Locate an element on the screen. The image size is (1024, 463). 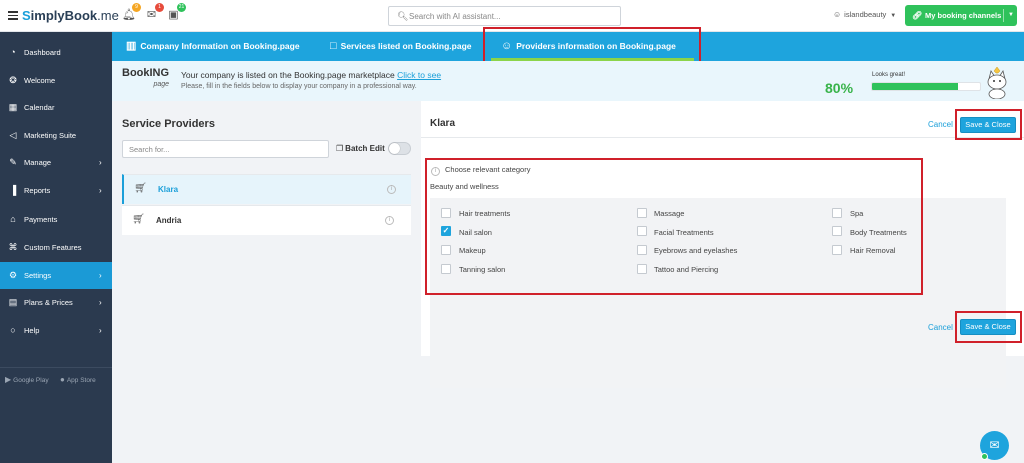
tag-icon: ⌂ is located at coordinates (13, 219).